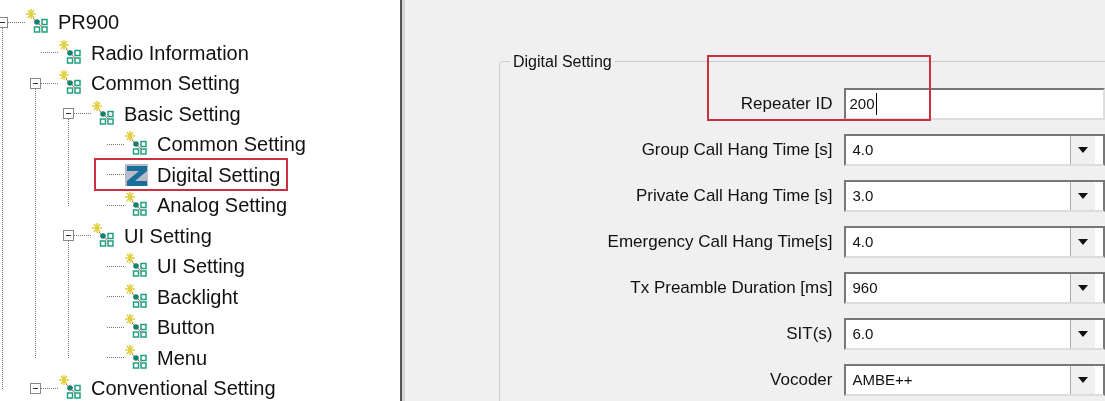  What do you see at coordinates (809, 334) in the screenshot?
I see `field-label: SIT(s)` at bounding box center [809, 334].